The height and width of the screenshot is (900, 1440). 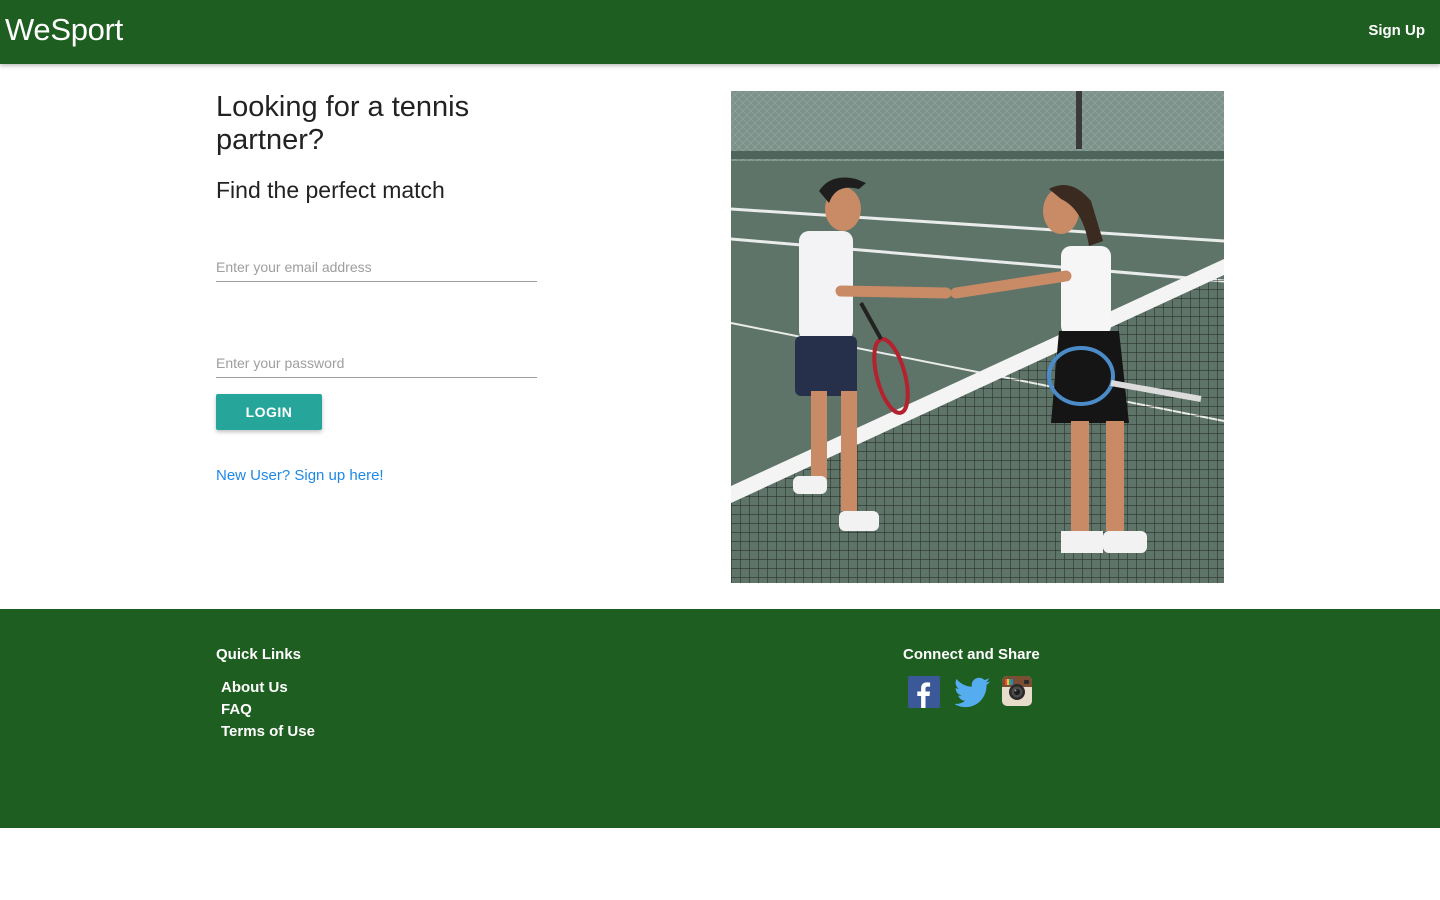 What do you see at coordinates (720, 32) in the screenshot?
I see `navbar: WeSport Sign Up` at bounding box center [720, 32].